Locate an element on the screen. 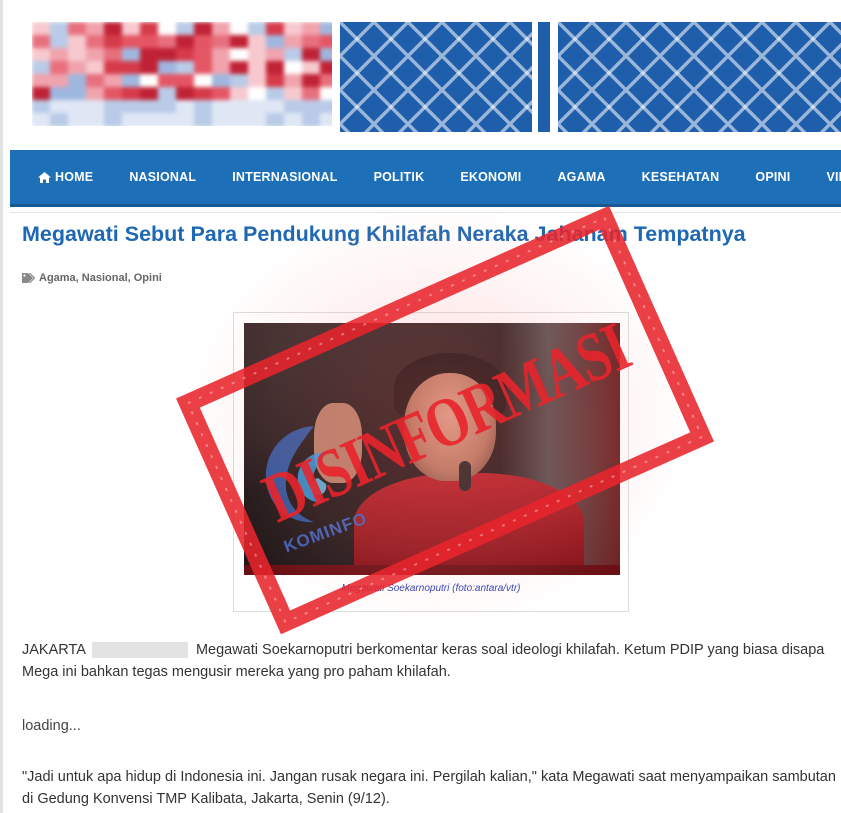  nav-item-label: AGAMA is located at coordinates (581, 177).